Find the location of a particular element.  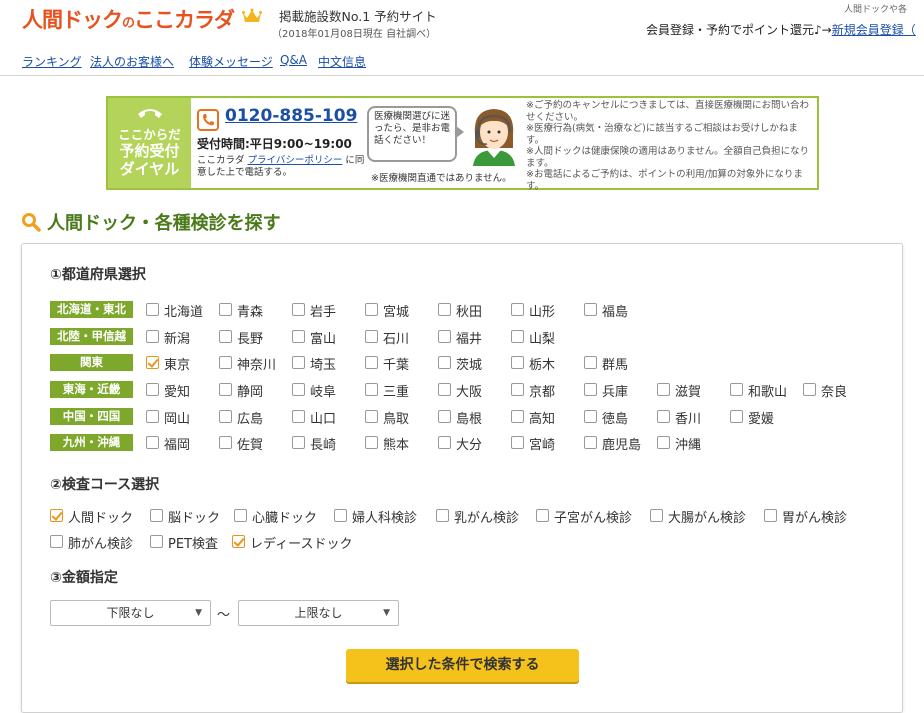

course-label: 心臓ドック is located at coordinates (284, 516).